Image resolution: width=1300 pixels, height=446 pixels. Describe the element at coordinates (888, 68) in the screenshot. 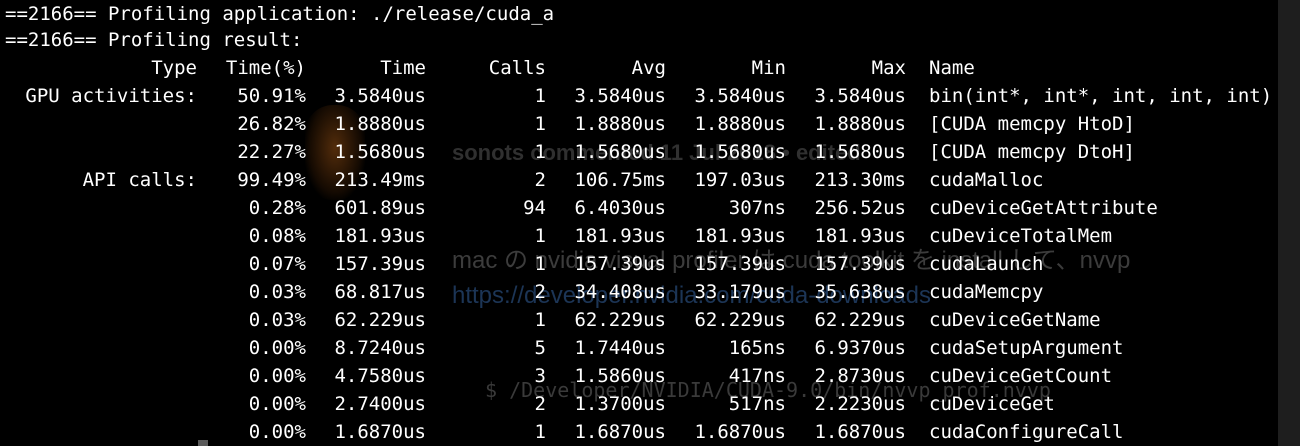

I see `header-max: Max` at that location.